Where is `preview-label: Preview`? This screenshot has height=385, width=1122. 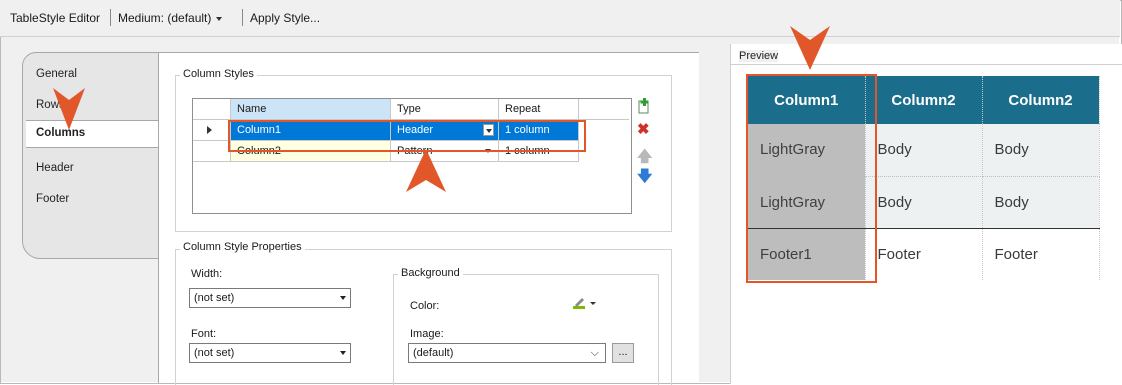 preview-label: Preview is located at coordinates (759, 56).